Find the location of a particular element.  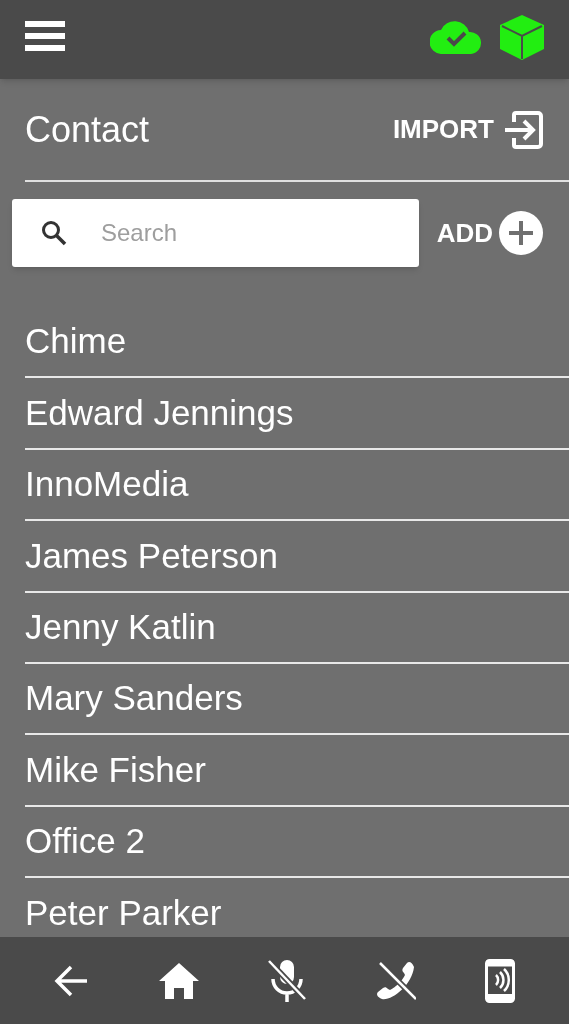

phone-signal-icon is located at coordinates (499, 980).